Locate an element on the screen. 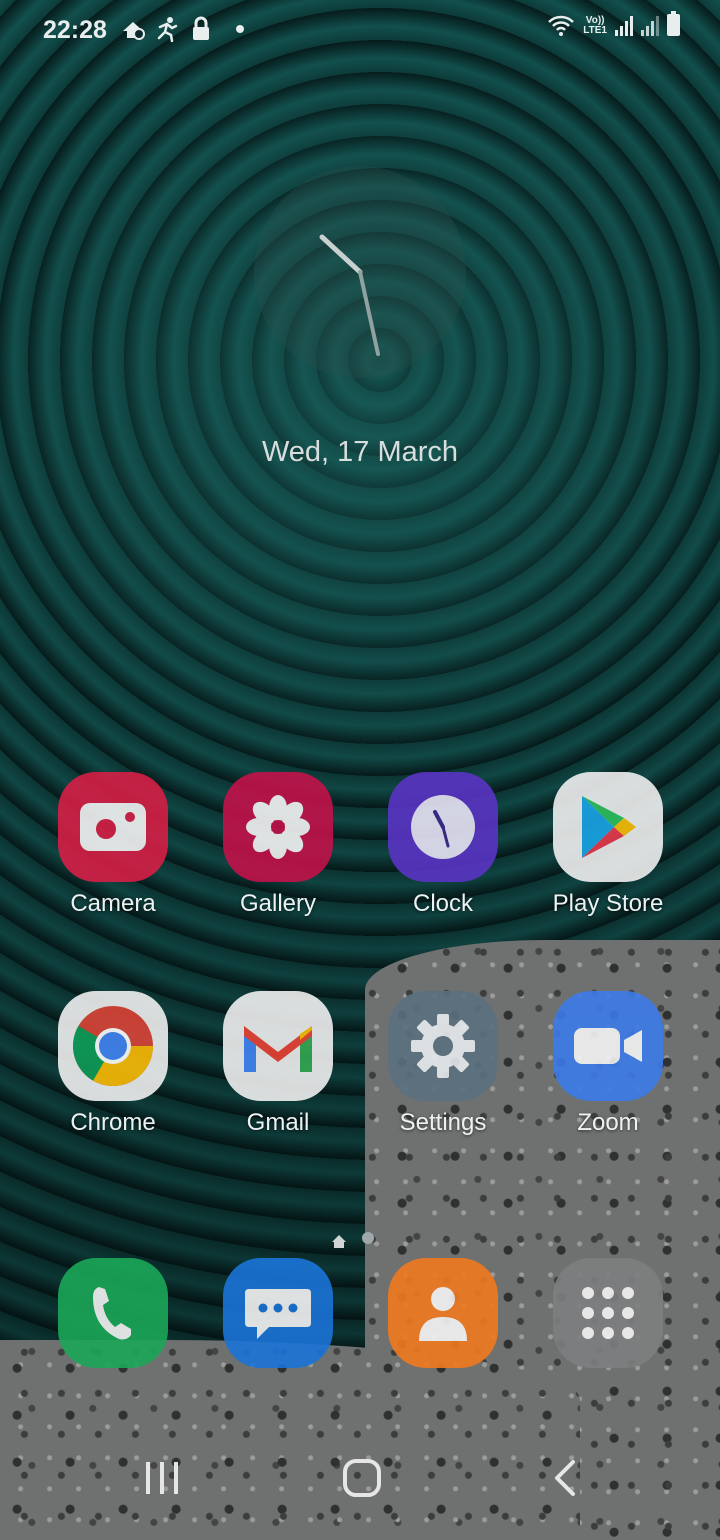  app-label: Camera is located at coordinates (113, 903).